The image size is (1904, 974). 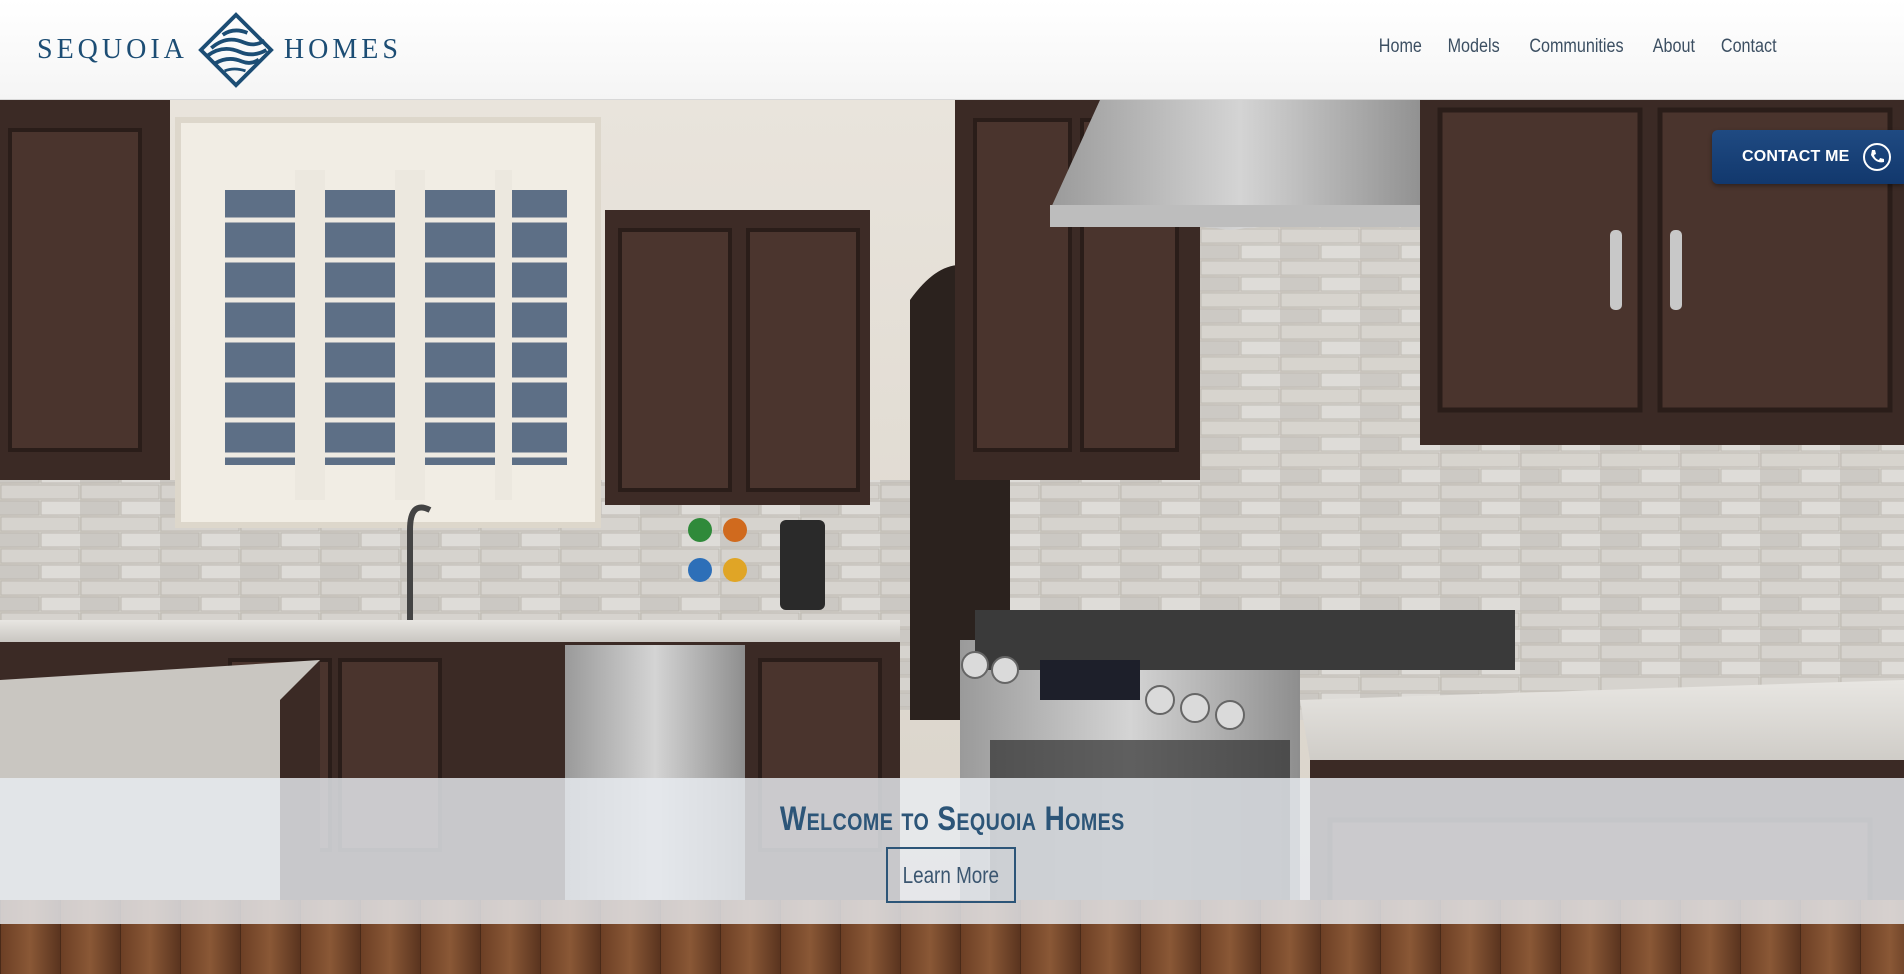 I want to click on welcome-banner: Welcome to Sequoia Homes Learn More, so click(x=952, y=851).